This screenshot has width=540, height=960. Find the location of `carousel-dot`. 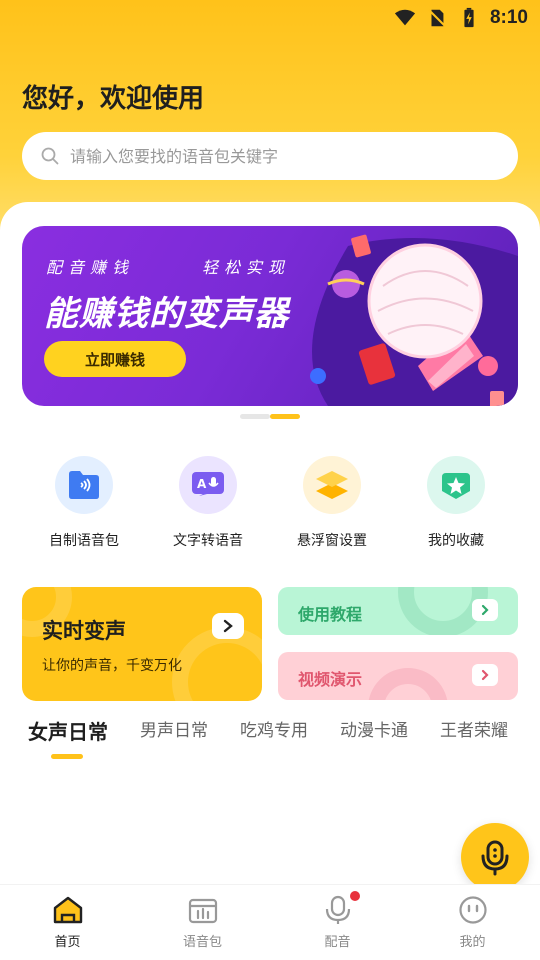

carousel-dot is located at coordinates (255, 416).